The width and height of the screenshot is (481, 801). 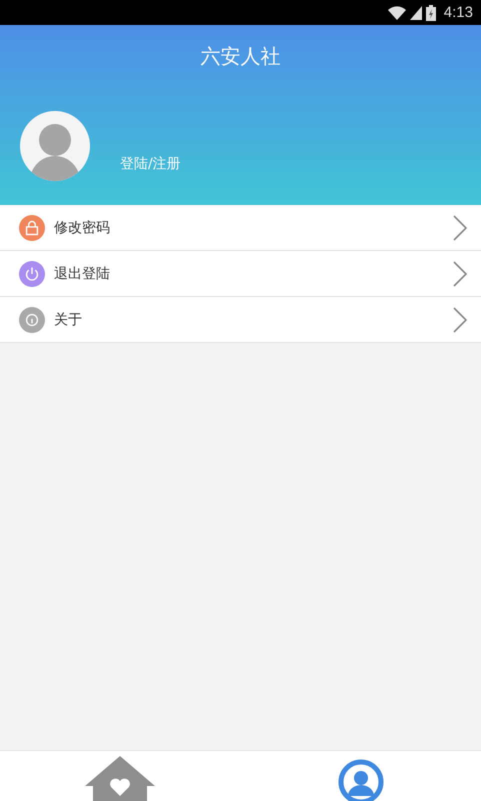 I want to click on clock: 4:13, so click(x=458, y=12).